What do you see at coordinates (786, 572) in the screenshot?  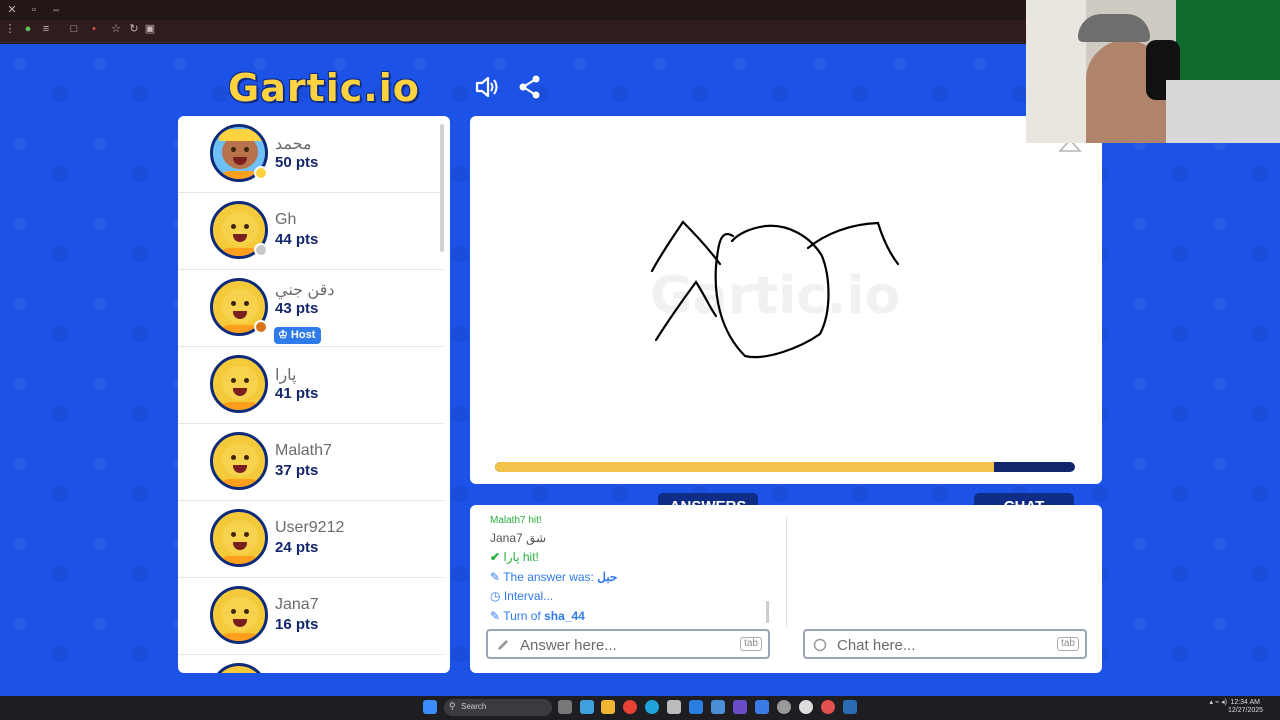 I see `panel-divider` at bounding box center [786, 572].